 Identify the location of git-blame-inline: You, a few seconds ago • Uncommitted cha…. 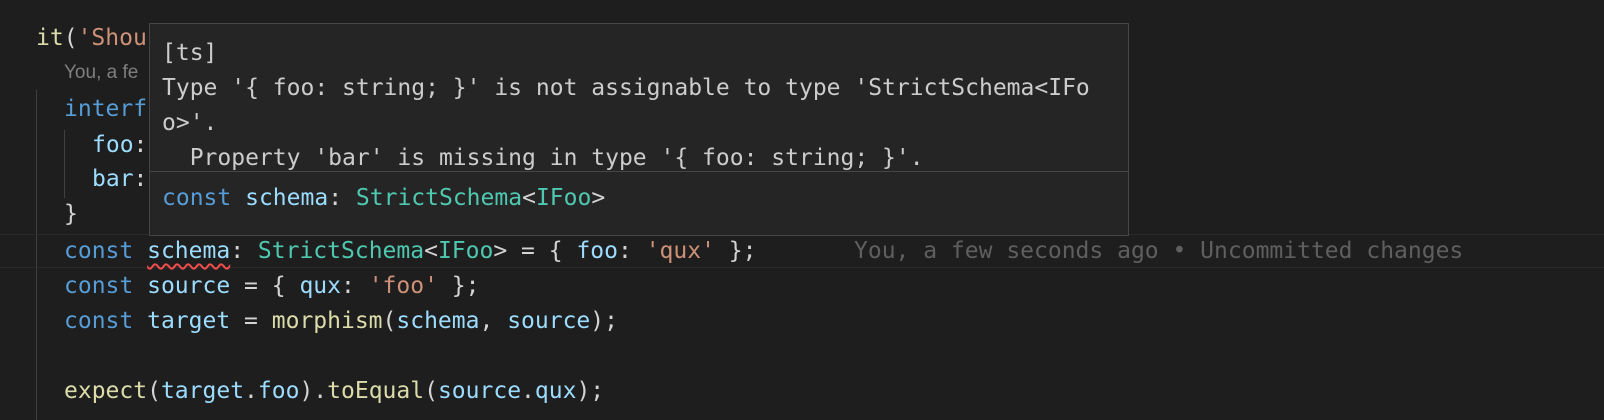
(1159, 251).